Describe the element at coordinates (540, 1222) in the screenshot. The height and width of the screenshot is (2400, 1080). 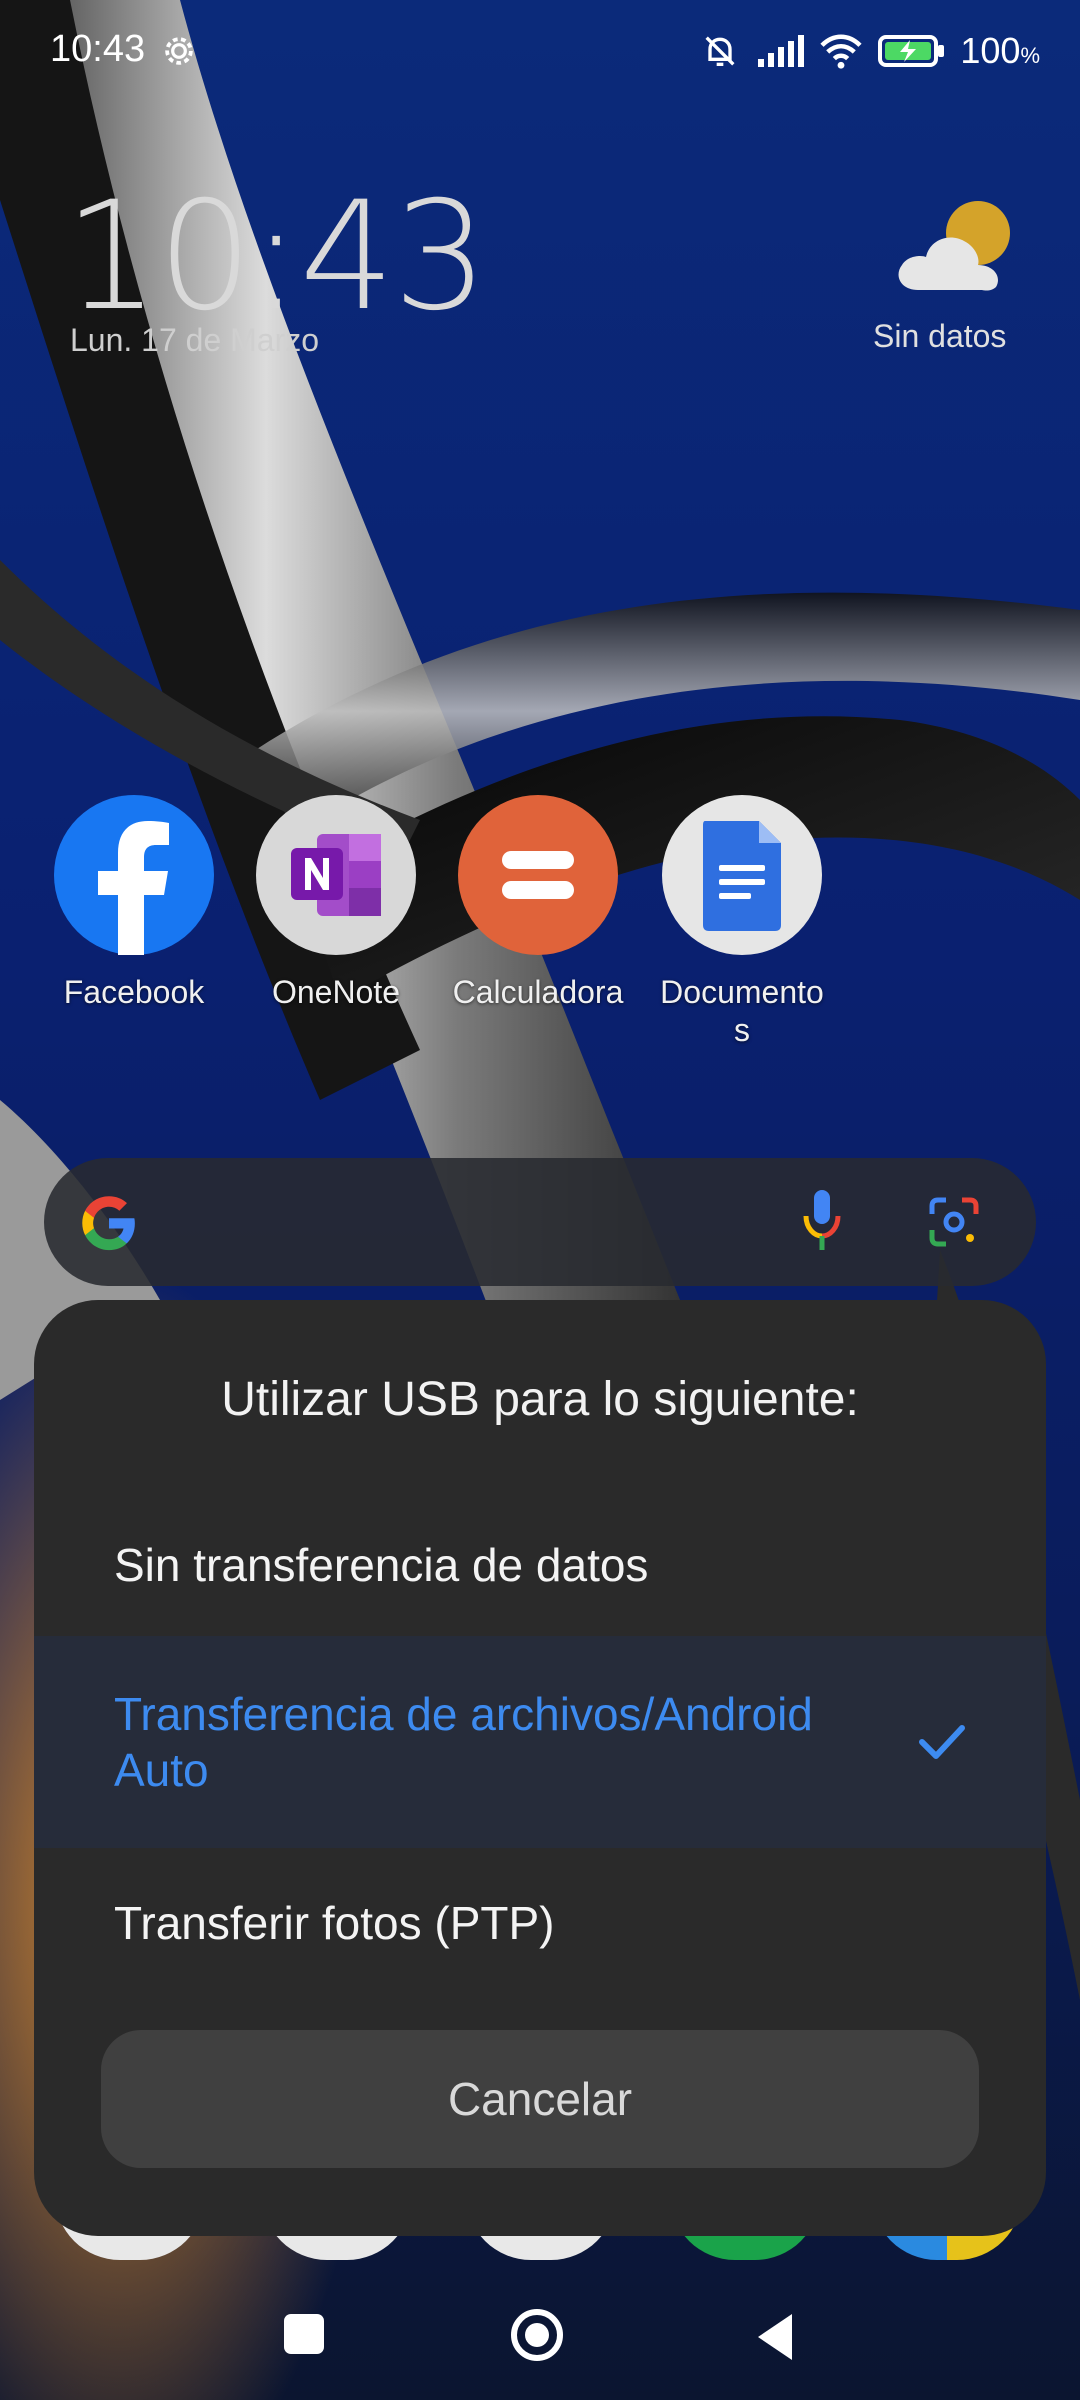
I see `google-search-bar` at that location.